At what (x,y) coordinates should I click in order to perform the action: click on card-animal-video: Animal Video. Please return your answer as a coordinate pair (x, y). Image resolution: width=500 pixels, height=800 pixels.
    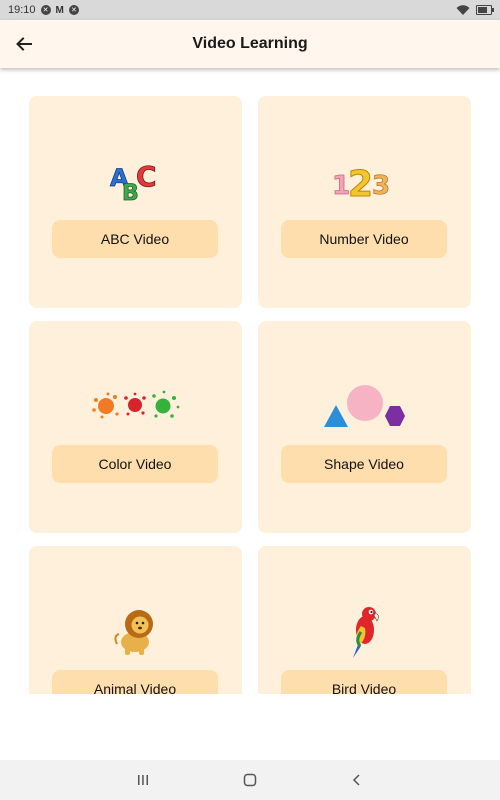
    Looking at the image, I should click on (135, 620).